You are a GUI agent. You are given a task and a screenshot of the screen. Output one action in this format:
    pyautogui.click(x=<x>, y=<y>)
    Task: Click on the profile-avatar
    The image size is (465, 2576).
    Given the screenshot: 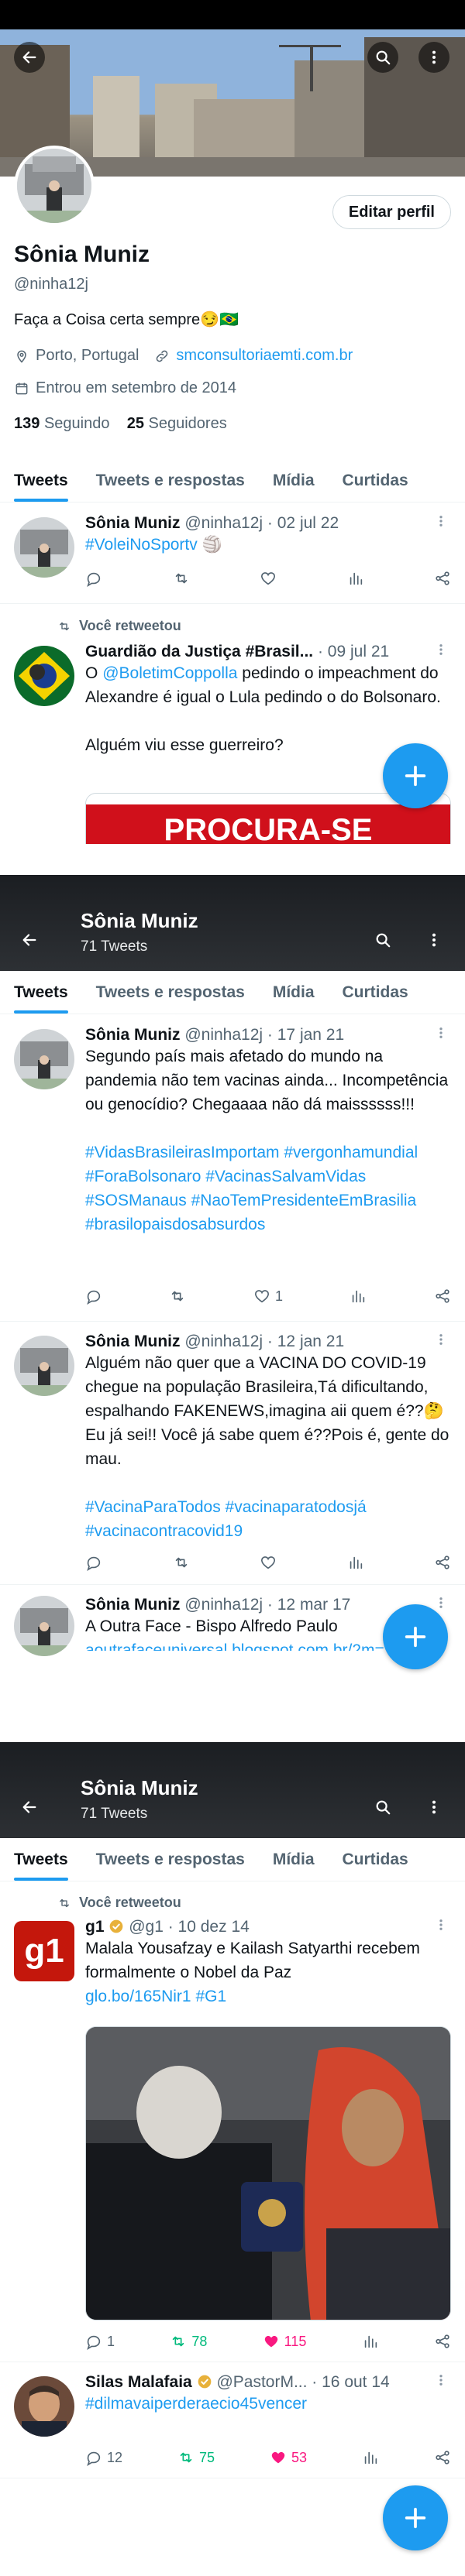 What is the action you would take?
    pyautogui.click(x=55, y=186)
    